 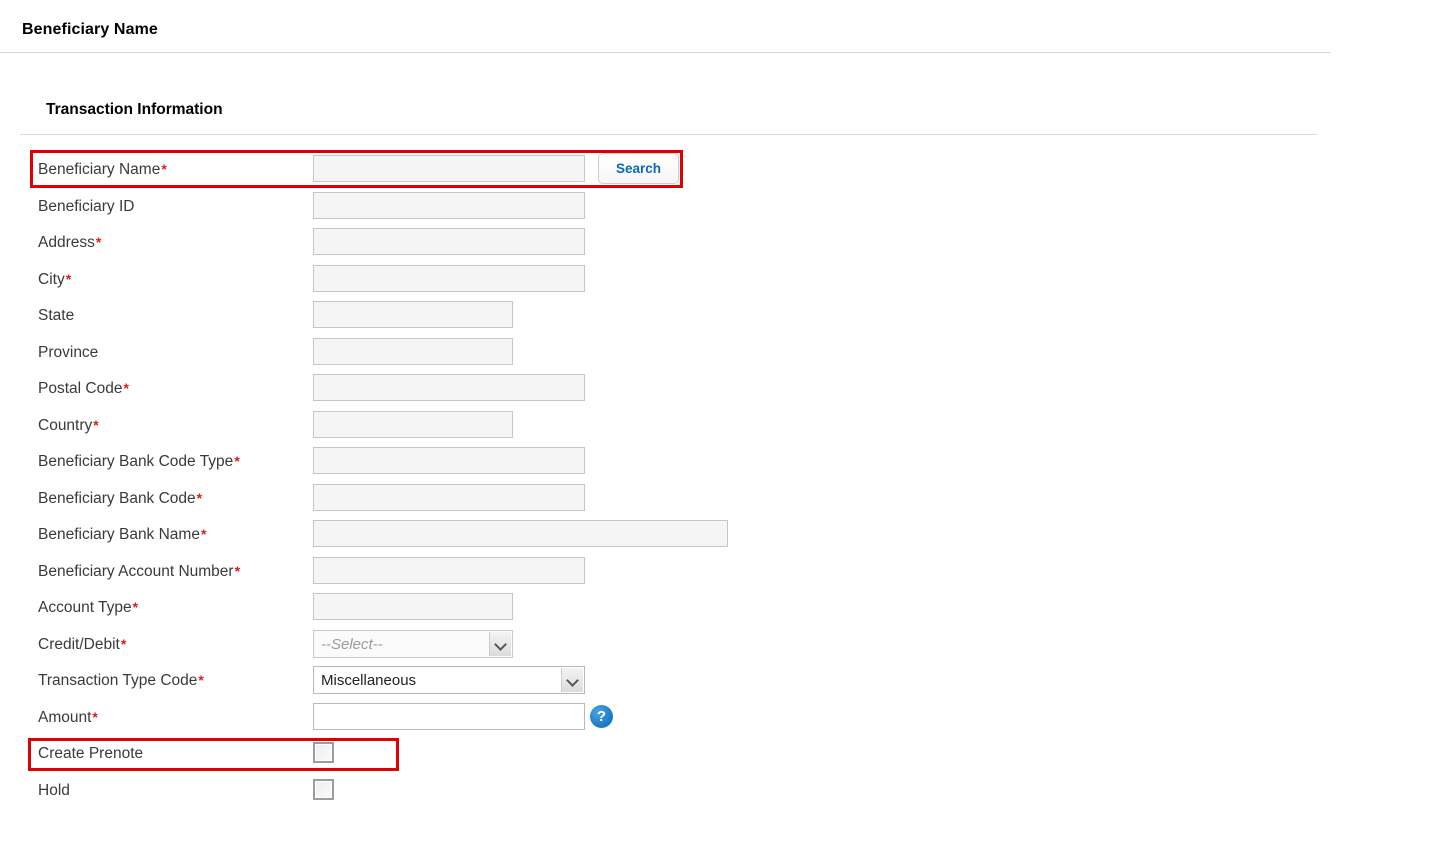 What do you see at coordinates (449, 205) in the screenshot?
I see `input-beneficiary-id` at bounding box center [449, 205].